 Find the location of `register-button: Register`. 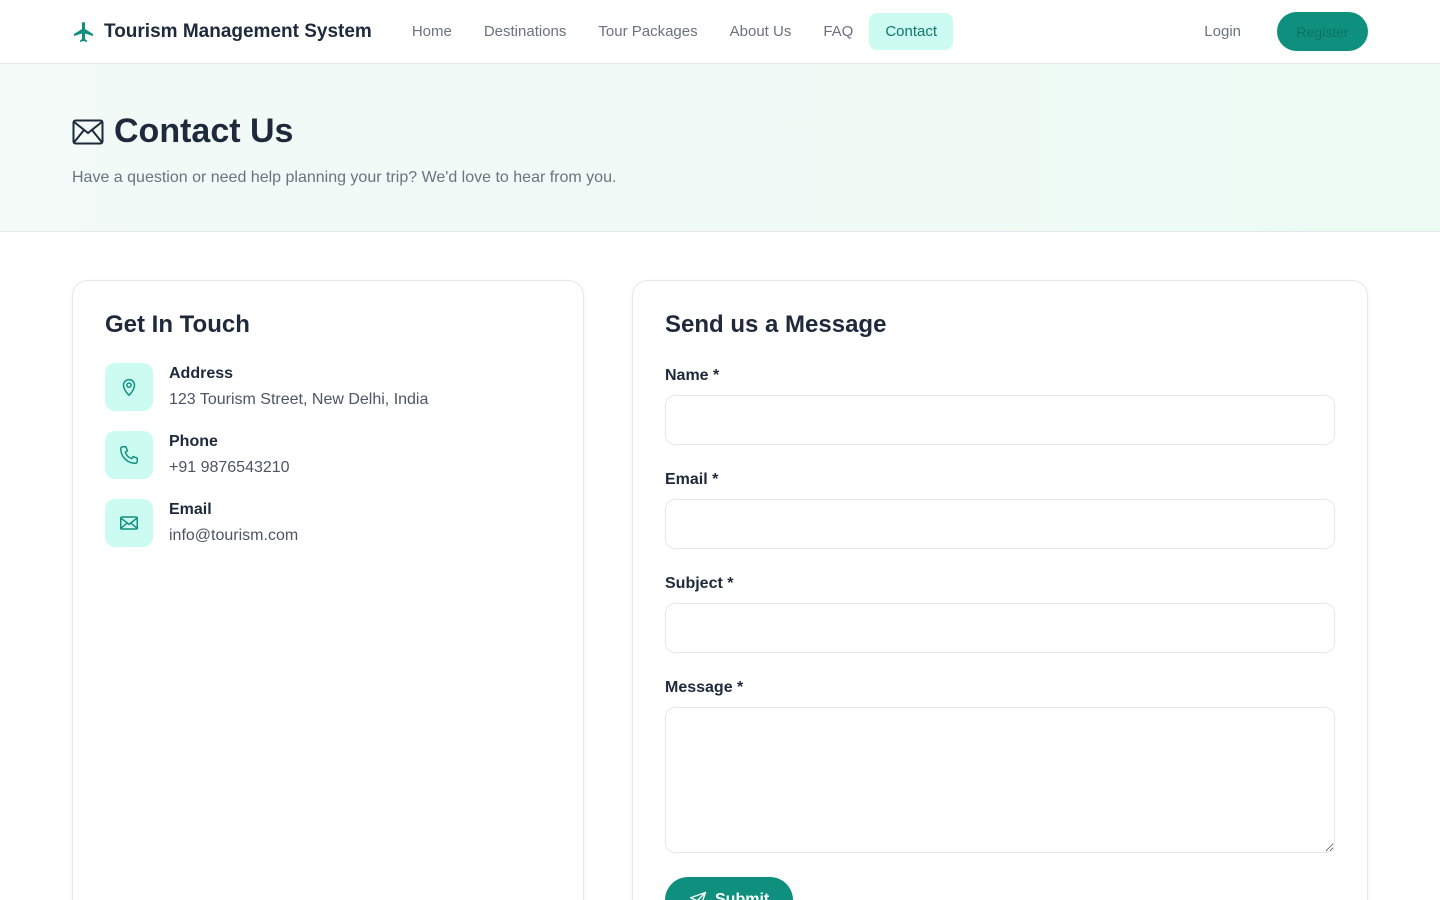

register-button: Register is located at coordinates (1322, 31).